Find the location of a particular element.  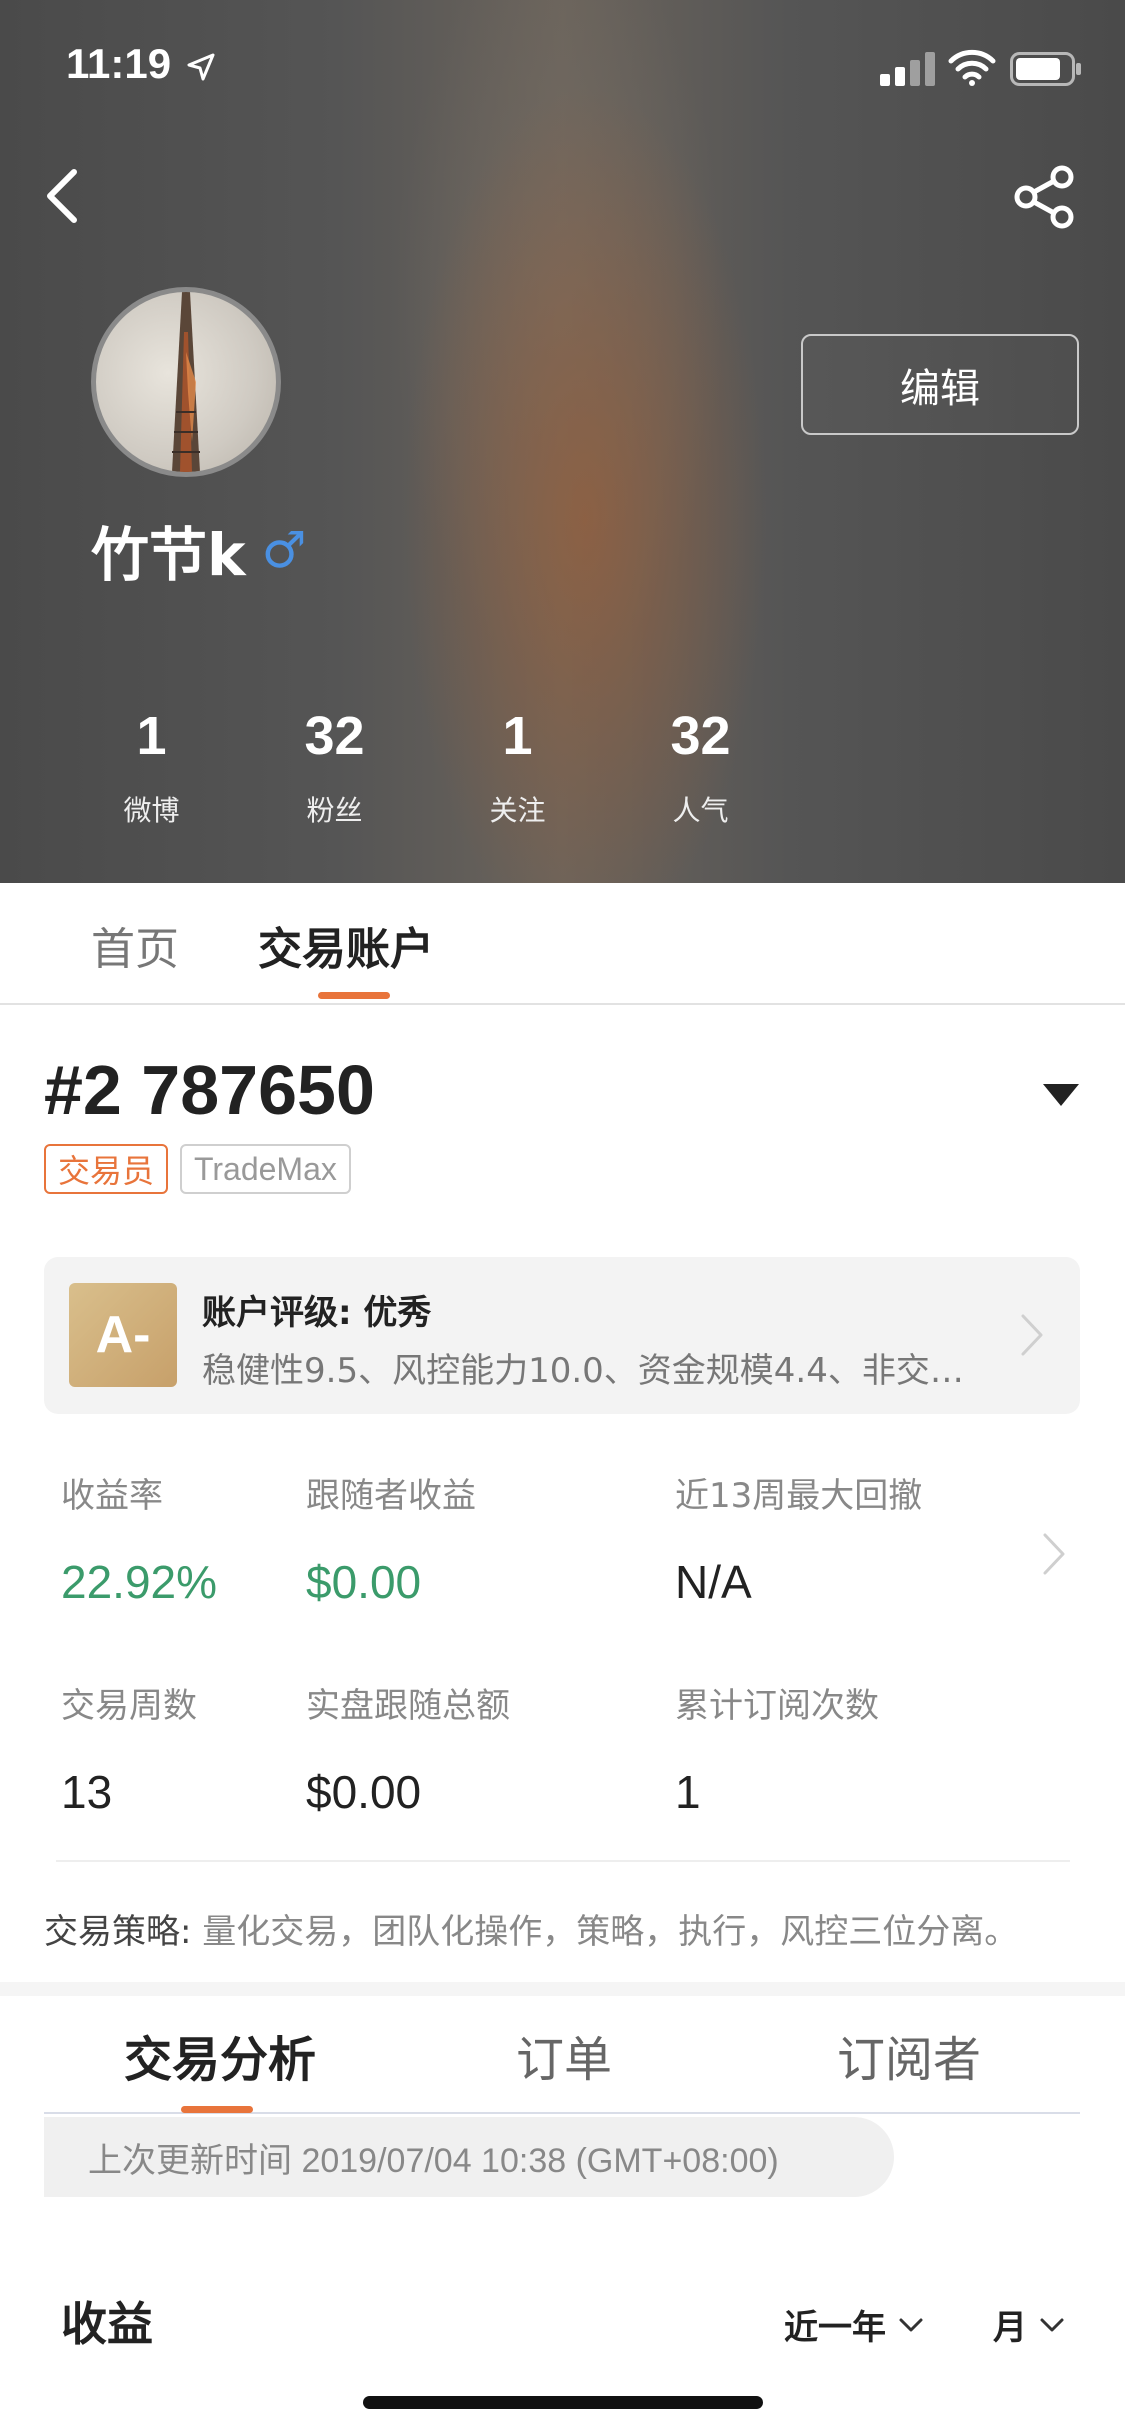

range-filter-label: 近一年 is located at coordinates (835, 2328).